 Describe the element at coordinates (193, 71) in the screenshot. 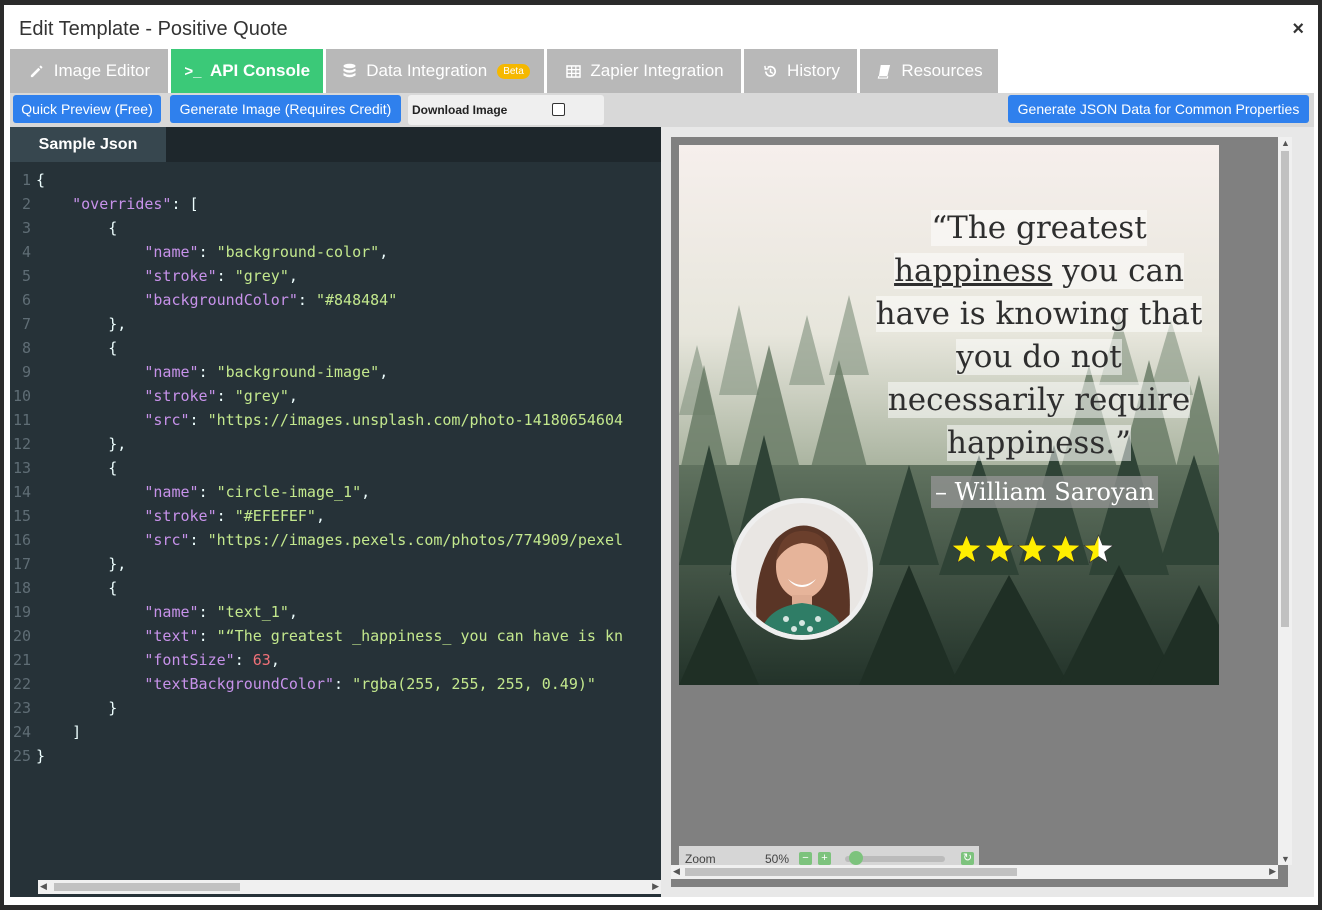

I see `terminal-icon: >_` at that location.